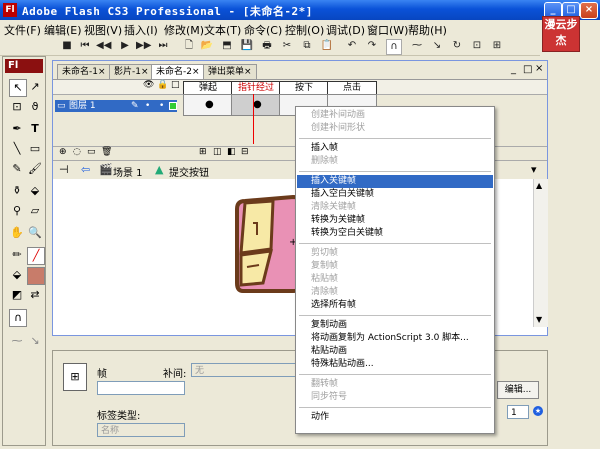  What do you see at coordinates (540, 253) in the screenshot?
I see `vertical-scrollbar: ▲ ▼` at bounding box center [540, 253].